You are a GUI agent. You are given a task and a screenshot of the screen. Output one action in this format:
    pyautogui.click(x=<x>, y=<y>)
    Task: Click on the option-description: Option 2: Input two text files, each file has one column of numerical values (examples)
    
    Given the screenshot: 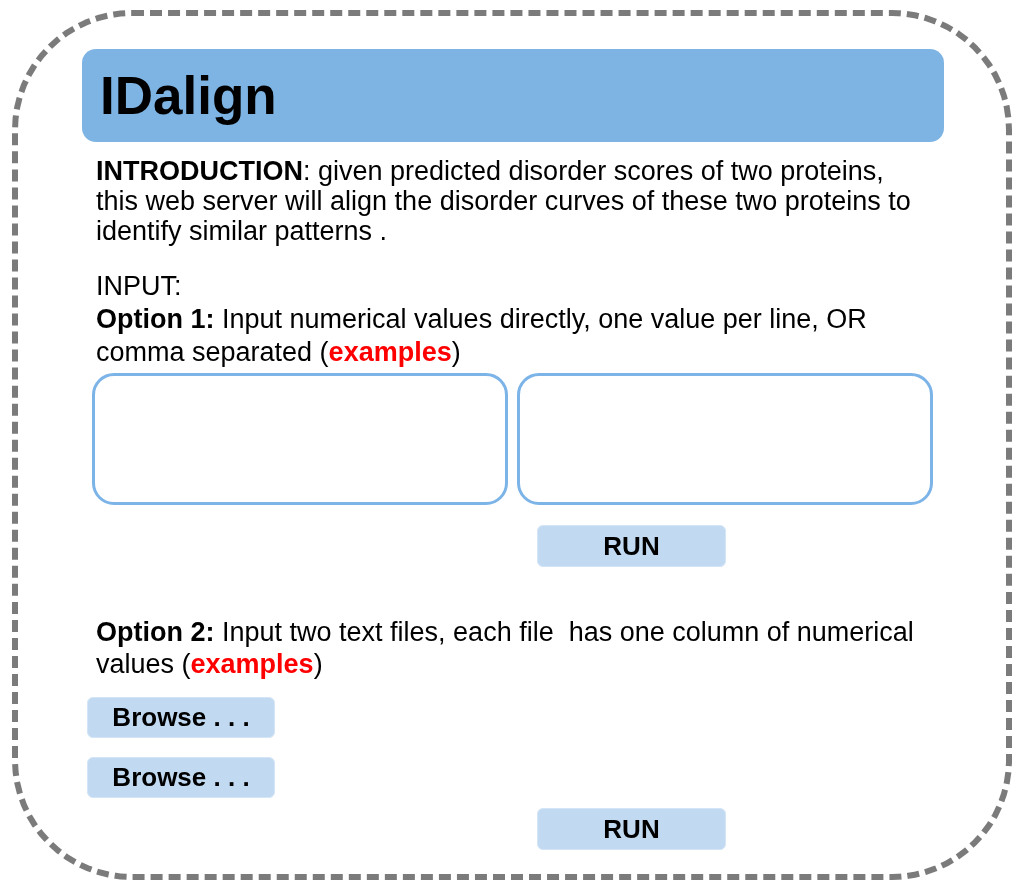 What is the action you would take?
    pyautogui.click(x=505, y=648)
    